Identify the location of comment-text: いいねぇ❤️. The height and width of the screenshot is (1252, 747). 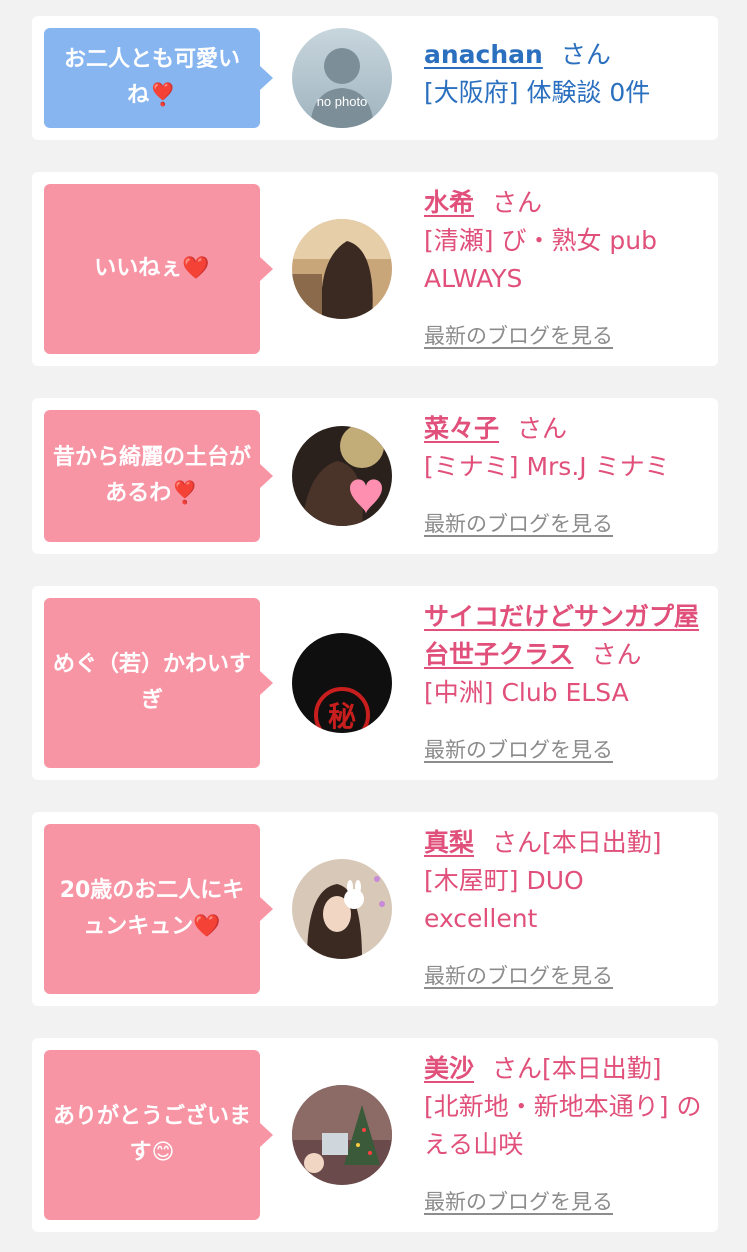
(152, 268).